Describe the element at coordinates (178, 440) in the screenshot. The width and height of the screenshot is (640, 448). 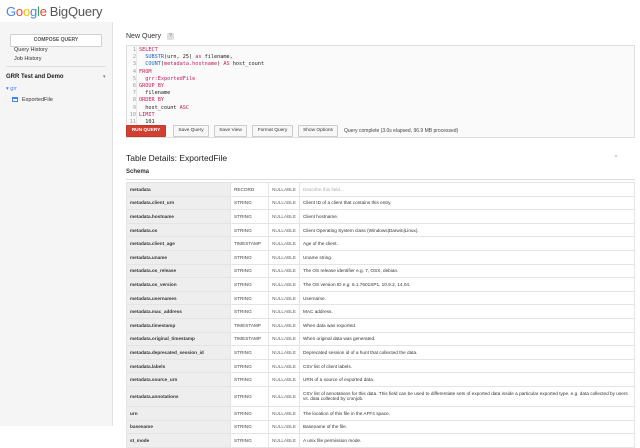
I see `field-name: st_mode` at that location.